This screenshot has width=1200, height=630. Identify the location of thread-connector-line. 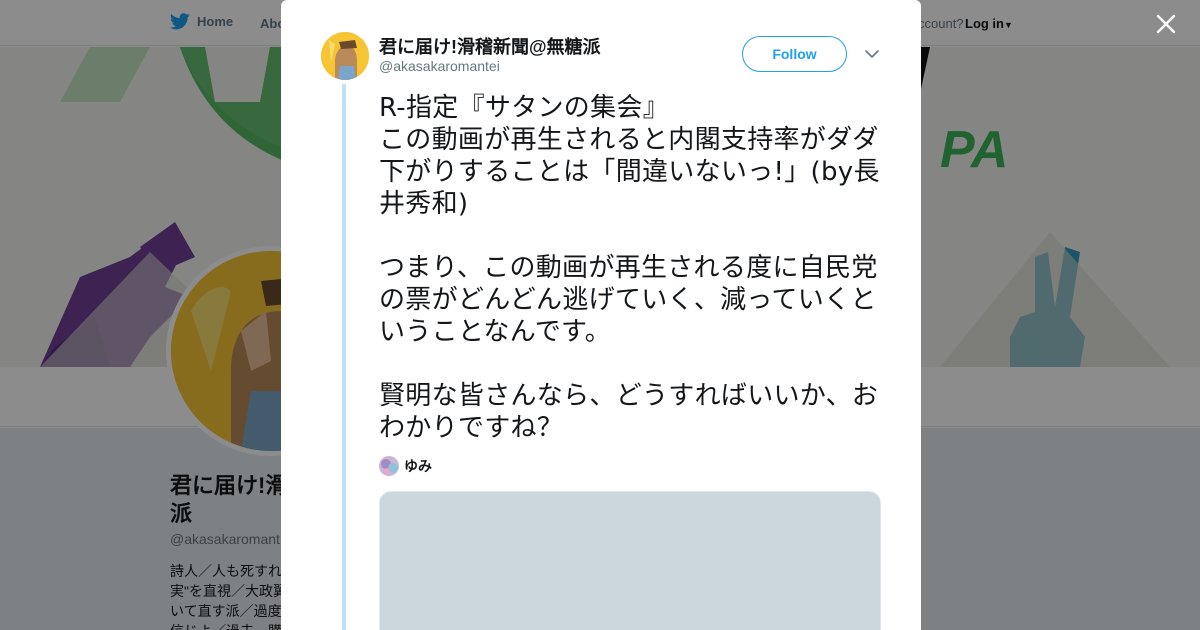
(344, 357).